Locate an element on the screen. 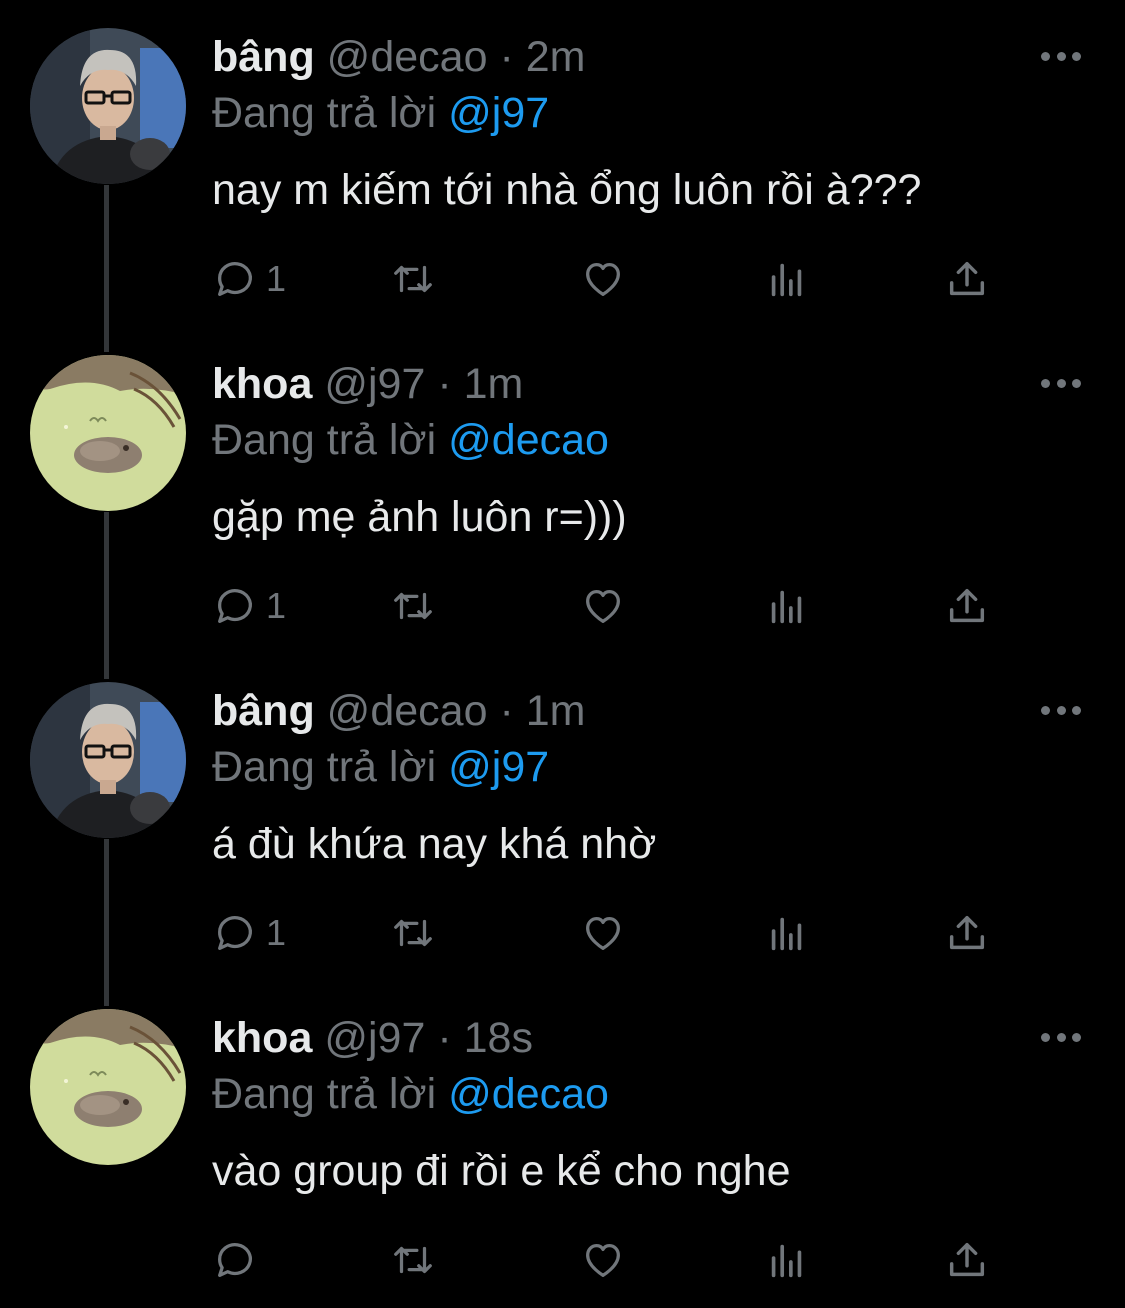 This screenshot has width=1125, height=1308. timestamp: 18s is located at coordinates (498, 1038).